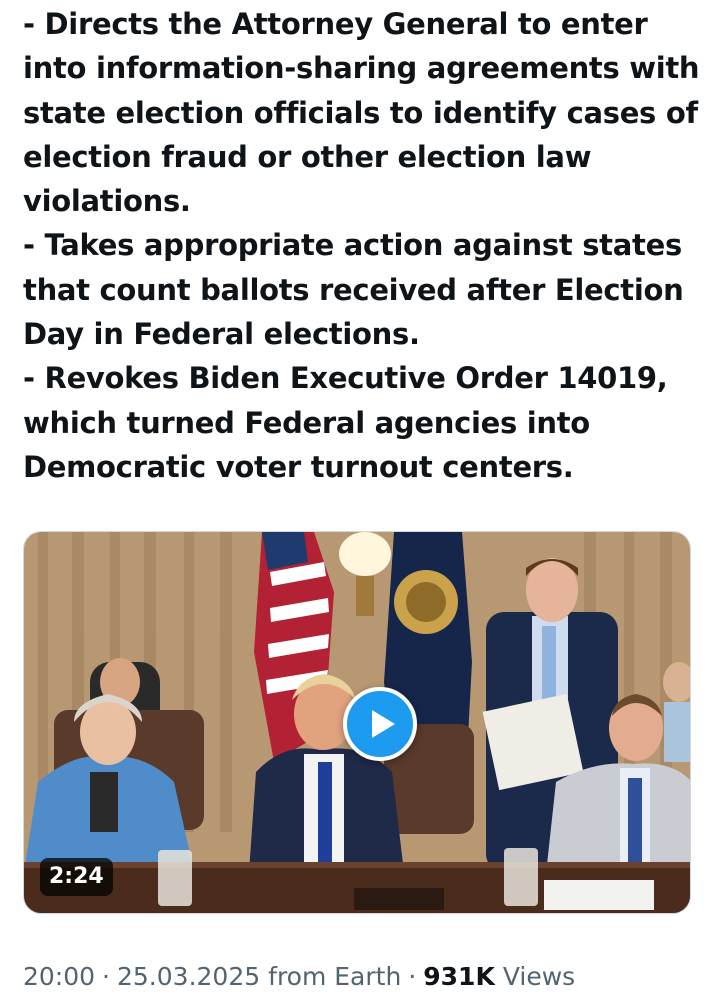 Image resolution: width=714 pixels, height=1000 pixels. Describe the element at coordinates (335, 976) in the screenshot. I see `post-source: from Earth` at that location.